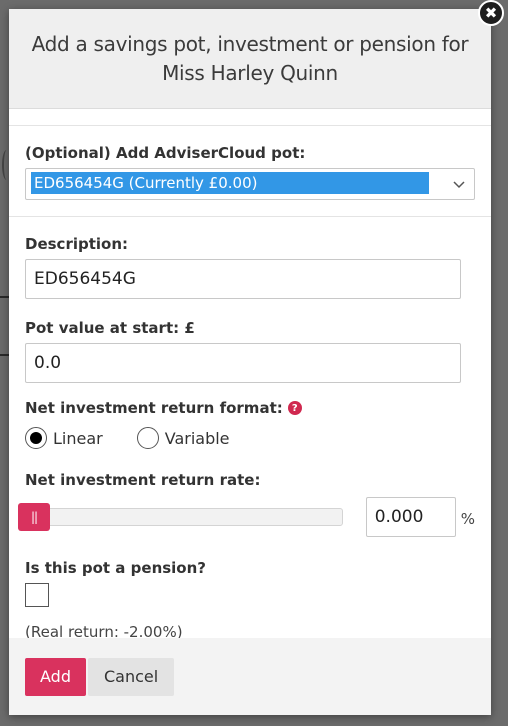 The height and width of the screenshot is (726, 508). What do you see at coordinates (243, 279) in the screenshot?
I see `description-input` at bounding box center [243, 279].